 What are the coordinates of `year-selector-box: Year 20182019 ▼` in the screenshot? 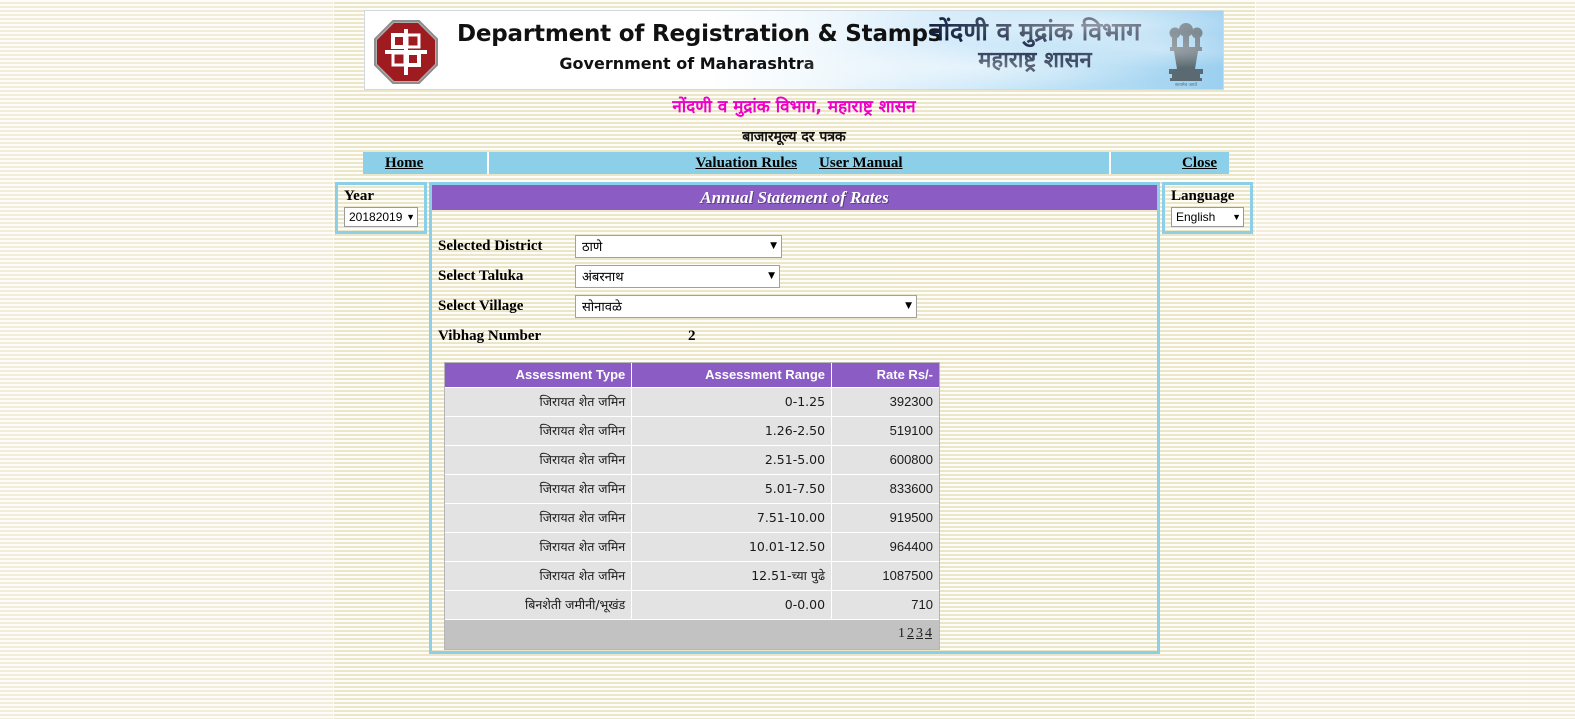 It's located at (381, 208).